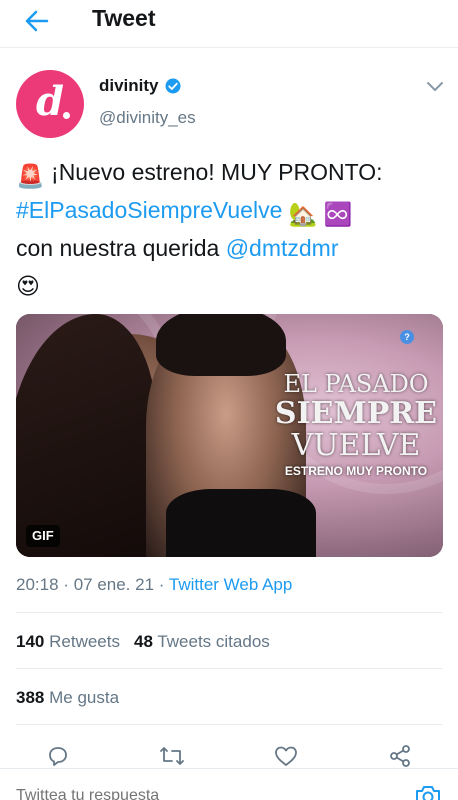 Image resolution: width=458 pixels, height=800 pixels. I want to click on author-display-name: divinity, so click(129, 86).